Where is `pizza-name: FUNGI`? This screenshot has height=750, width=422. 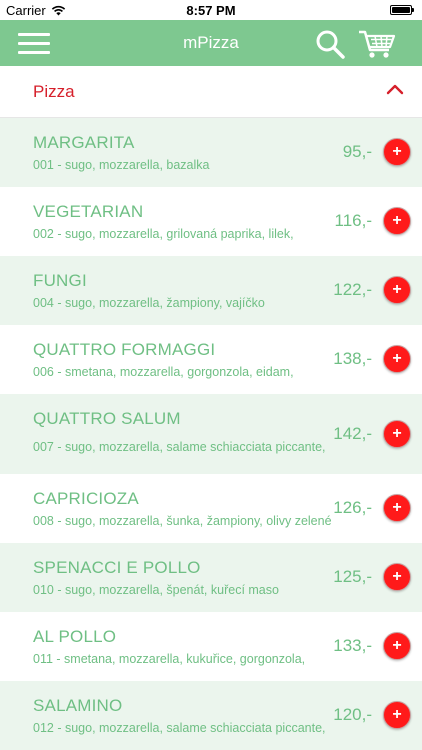 pizza-name: FUNGI is located at coordinates (60, 280).